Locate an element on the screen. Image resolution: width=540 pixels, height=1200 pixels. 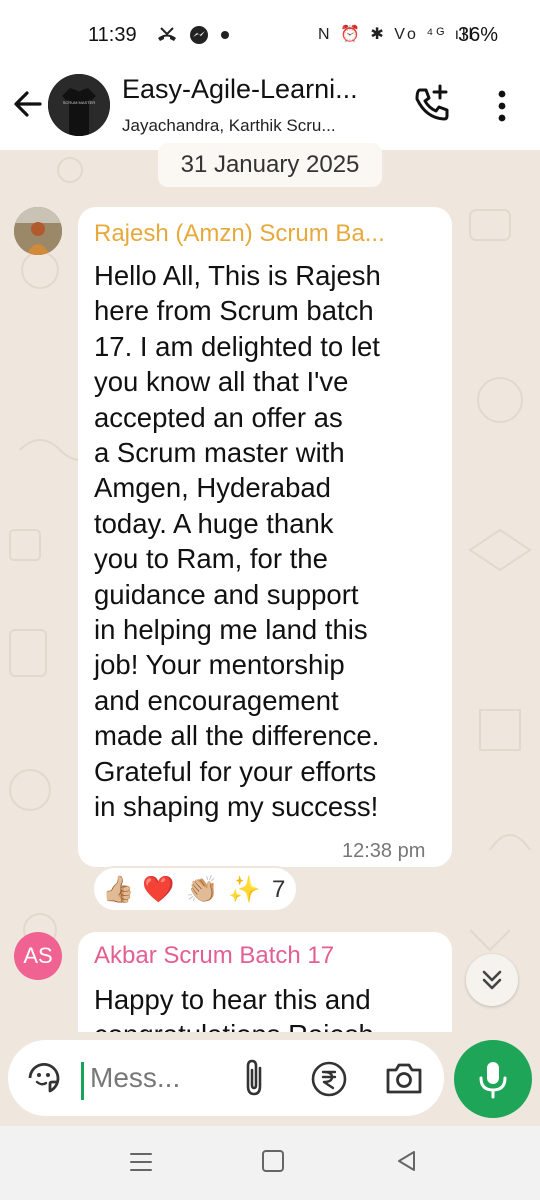
group-avatar: SCRUM MASTER is located at coordinates (79, 105).